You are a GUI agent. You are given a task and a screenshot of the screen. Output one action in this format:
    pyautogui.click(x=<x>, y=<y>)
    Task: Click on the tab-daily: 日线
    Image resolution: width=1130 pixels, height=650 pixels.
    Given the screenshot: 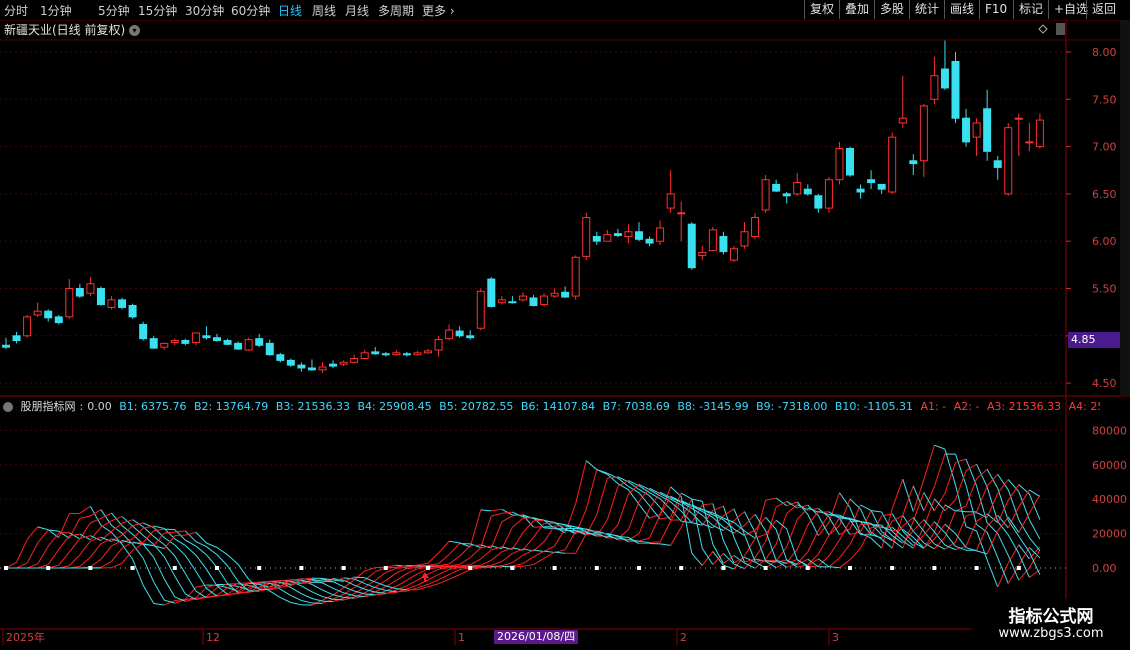 What is the action you would take?
    pyautogui.click(x=290, y=10)
    